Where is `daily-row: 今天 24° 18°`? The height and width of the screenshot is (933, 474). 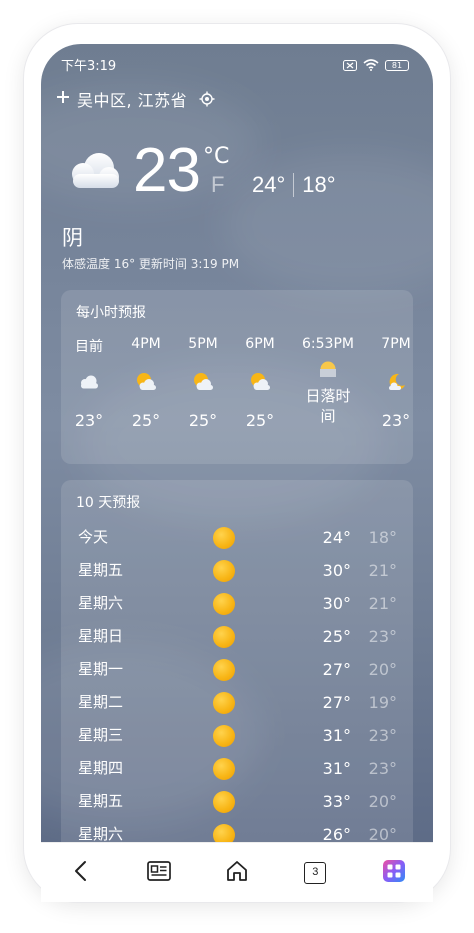
daily-row: 今天 24° 18° is located at coordinates (237, 542).